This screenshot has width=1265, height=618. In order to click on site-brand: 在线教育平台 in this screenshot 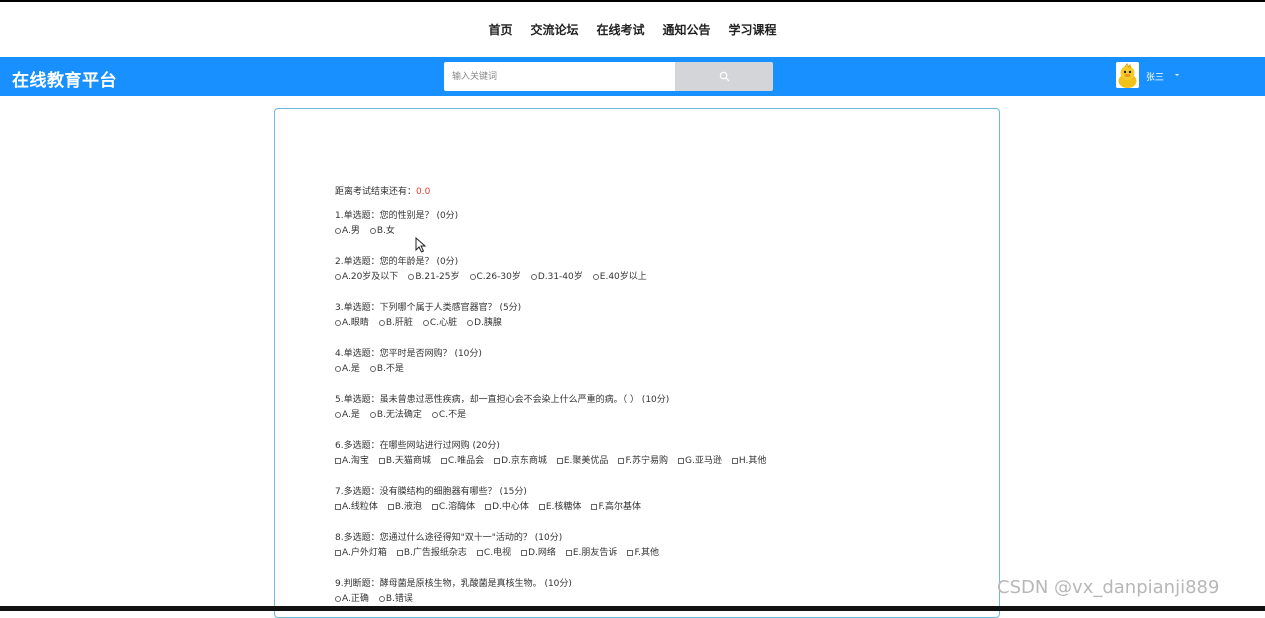, I will do `click(64, 78)`.